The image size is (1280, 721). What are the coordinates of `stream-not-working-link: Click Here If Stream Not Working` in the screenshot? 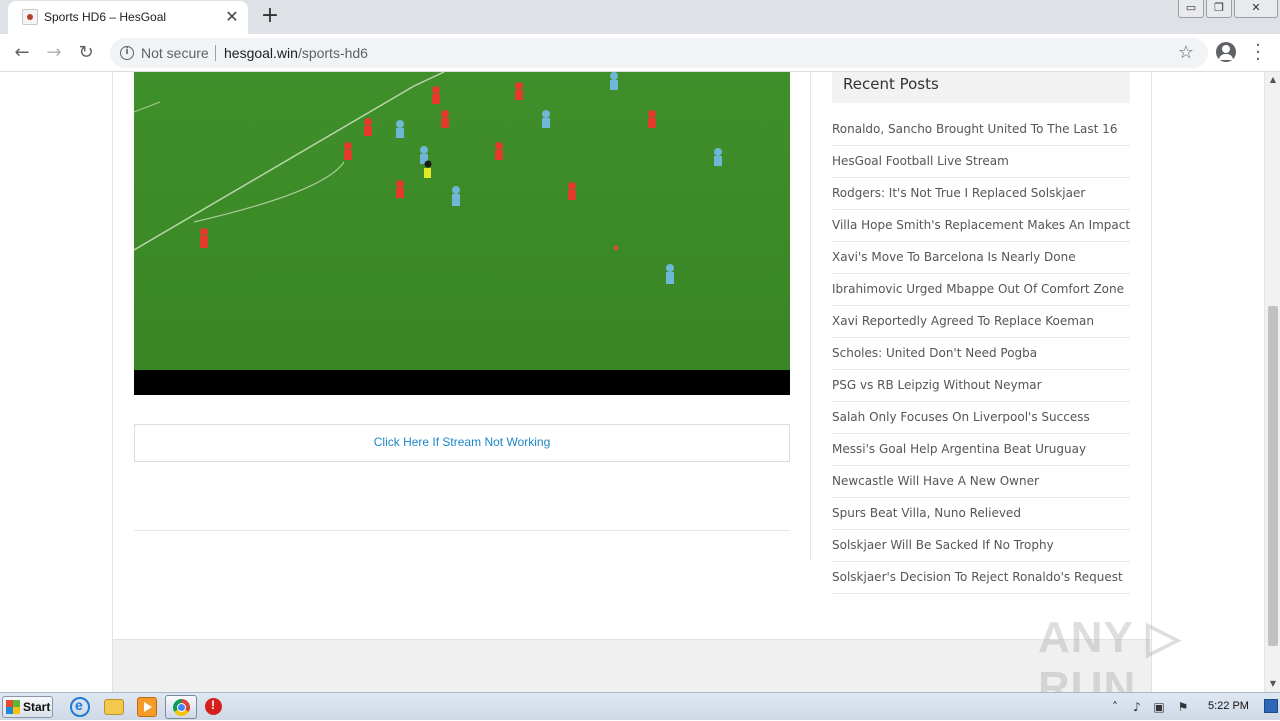 It's located at (462, 442).